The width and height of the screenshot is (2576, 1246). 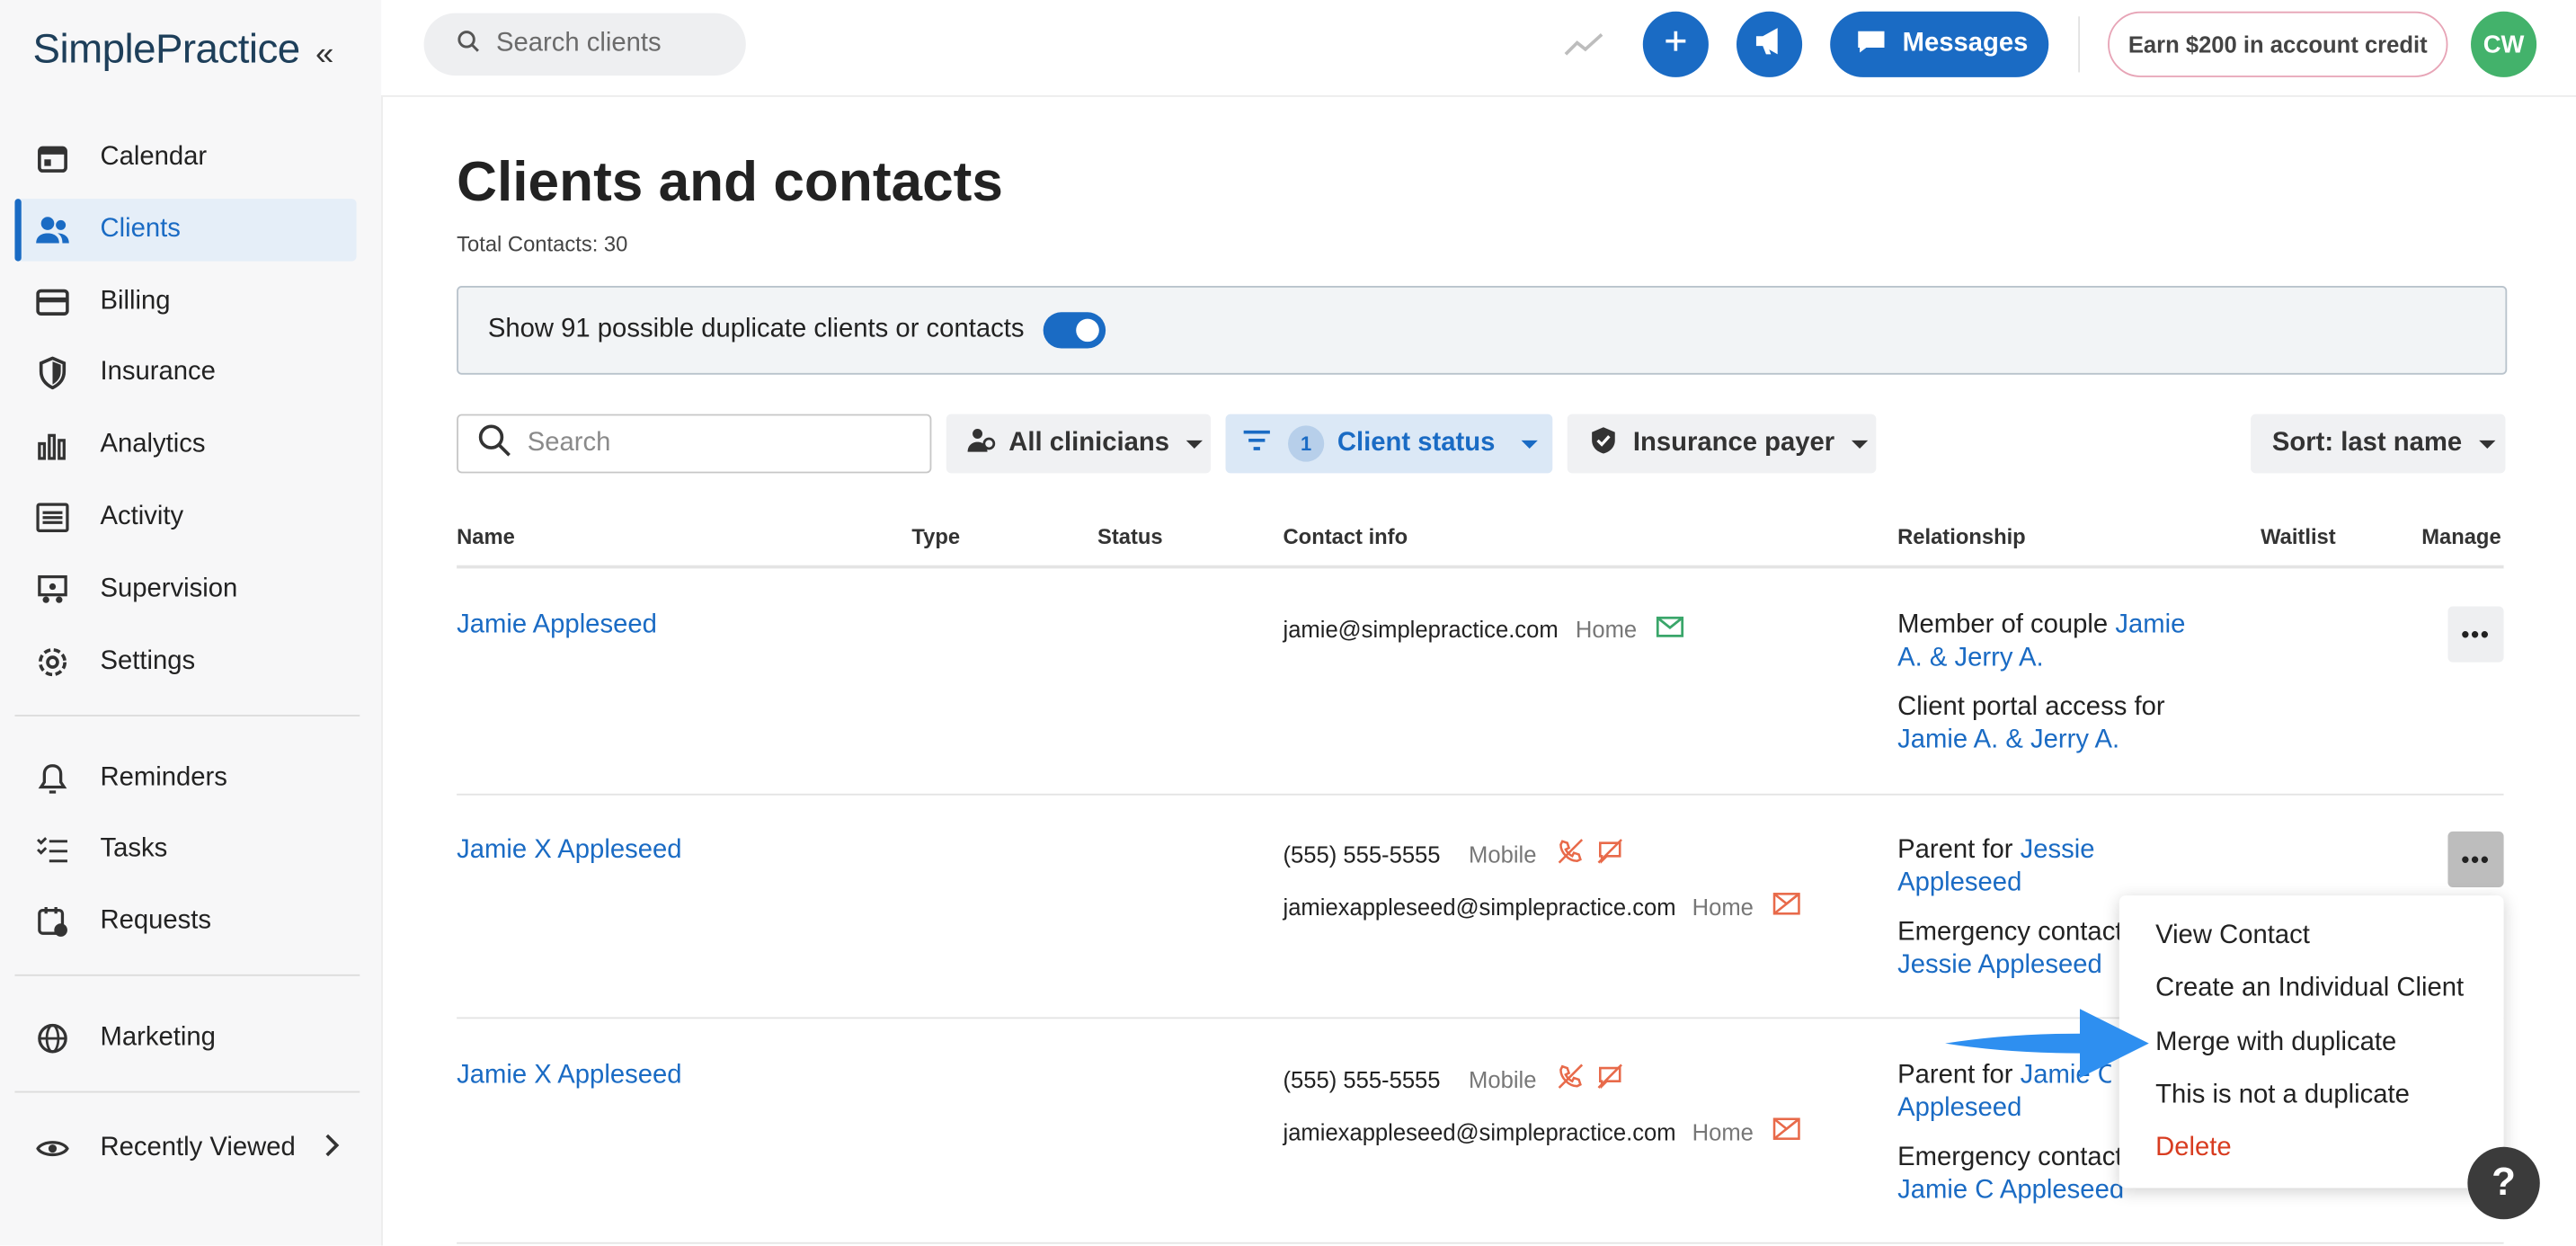 I want to click on activity-list-icon, so click(x=52, y=518).